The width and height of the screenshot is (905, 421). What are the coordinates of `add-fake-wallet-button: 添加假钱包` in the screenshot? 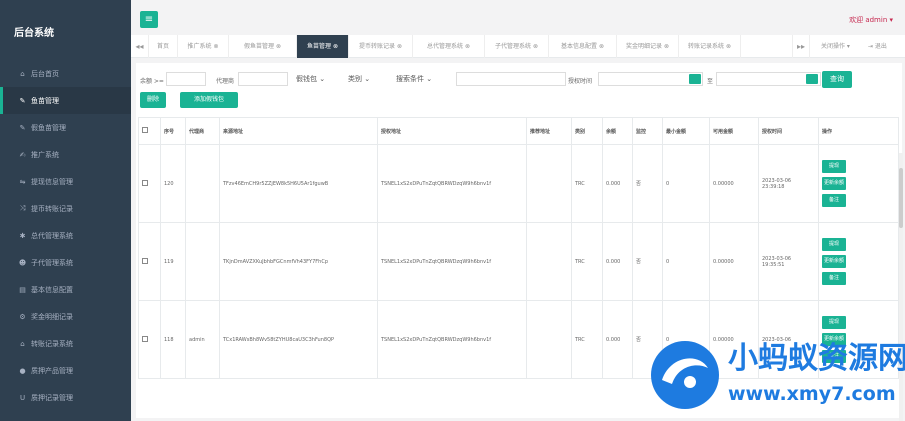 It's located at (209, 100).